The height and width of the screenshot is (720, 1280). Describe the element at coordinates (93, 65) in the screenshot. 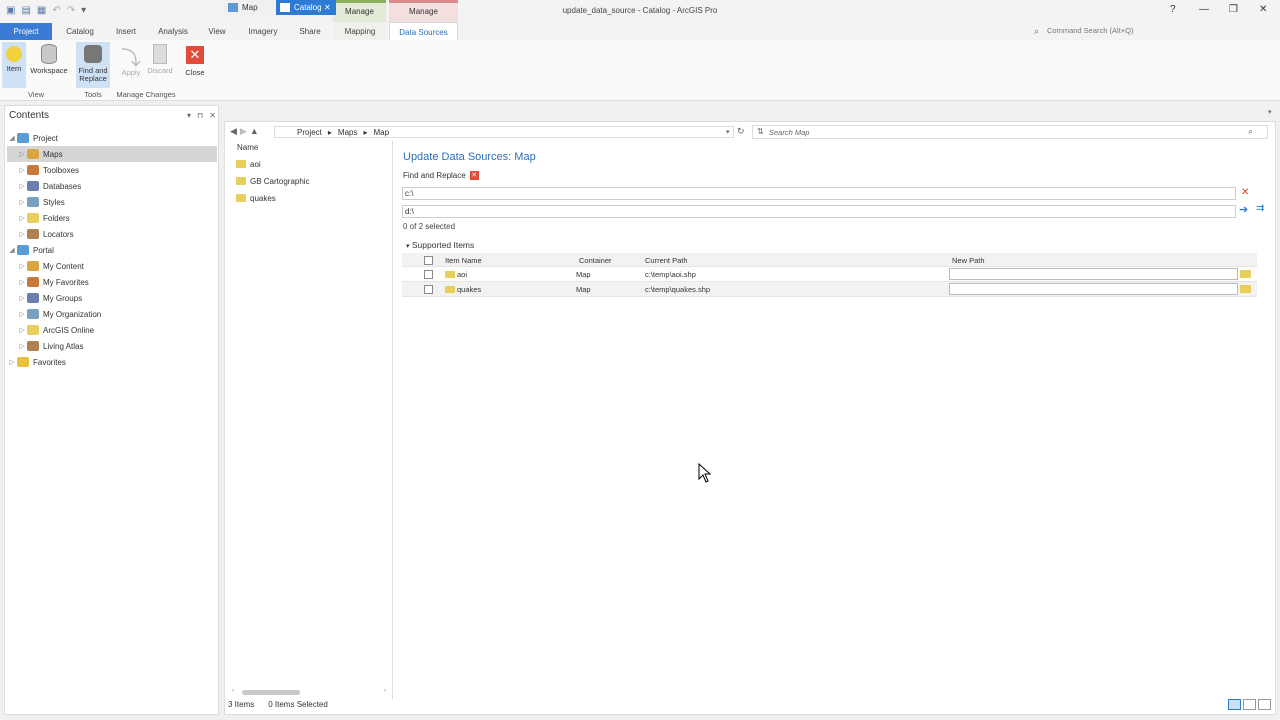

I see `find-and-replace-button: Find and Replace` at that location.